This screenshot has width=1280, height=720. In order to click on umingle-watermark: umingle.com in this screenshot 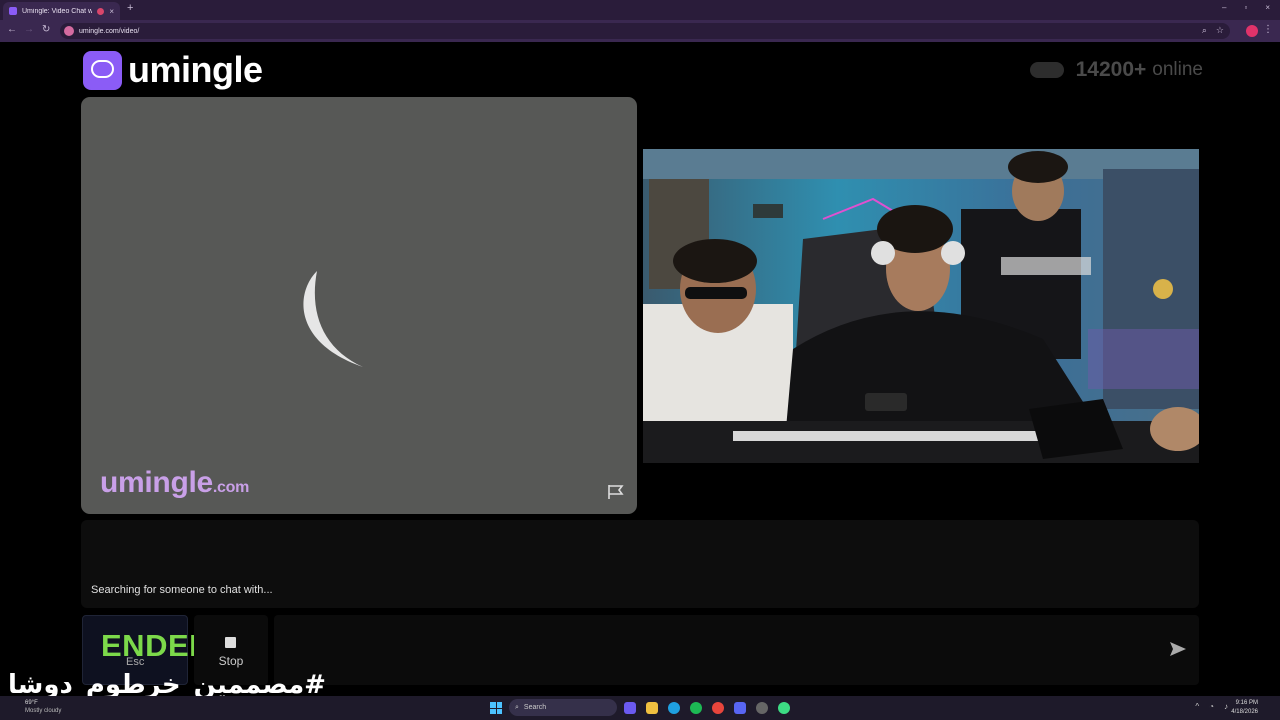, I will do `click(174, 483)`.